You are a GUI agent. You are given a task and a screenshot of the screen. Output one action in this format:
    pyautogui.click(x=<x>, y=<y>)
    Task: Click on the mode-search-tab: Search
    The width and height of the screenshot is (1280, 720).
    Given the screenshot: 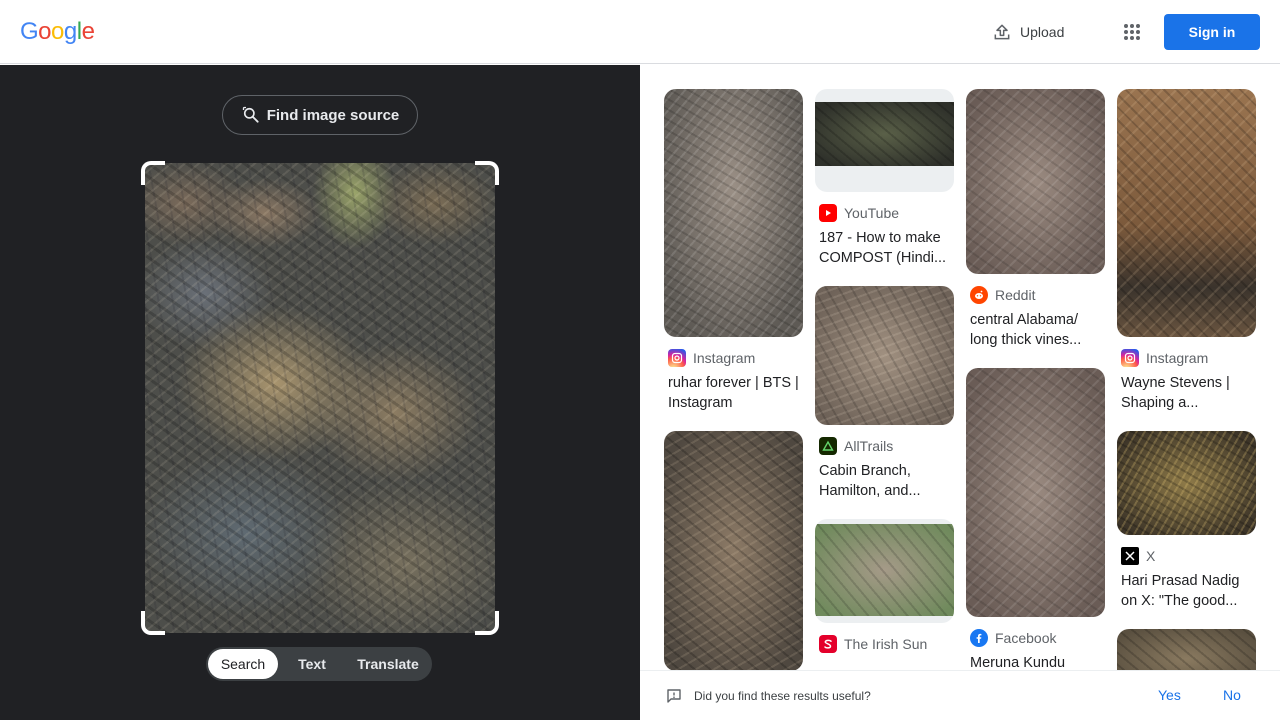 What is the action you would take?
    pyautogui.click(x=243, y=664)
    